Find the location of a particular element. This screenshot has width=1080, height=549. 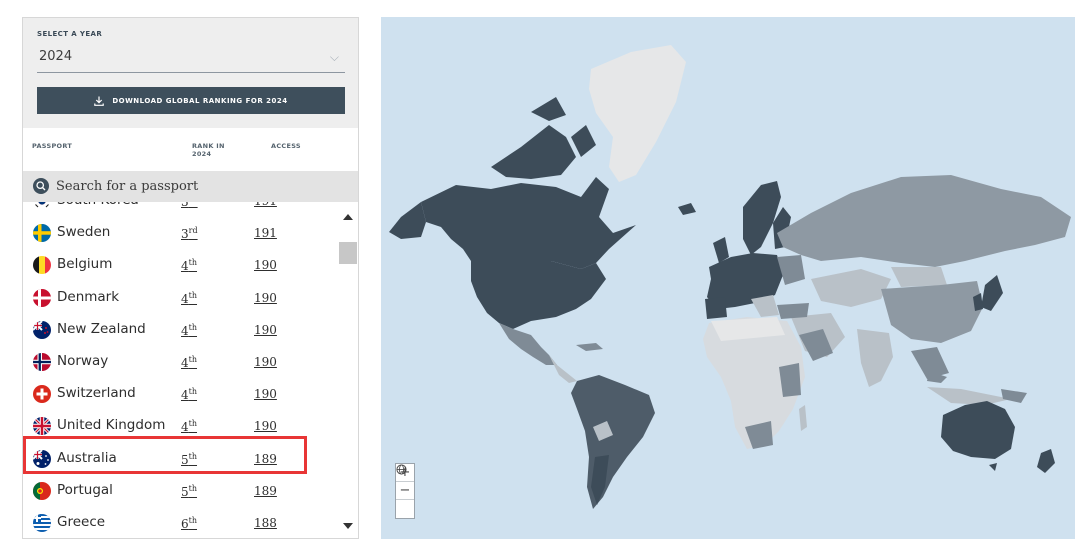

map-region-south-america is located at coordinates (613, 442).